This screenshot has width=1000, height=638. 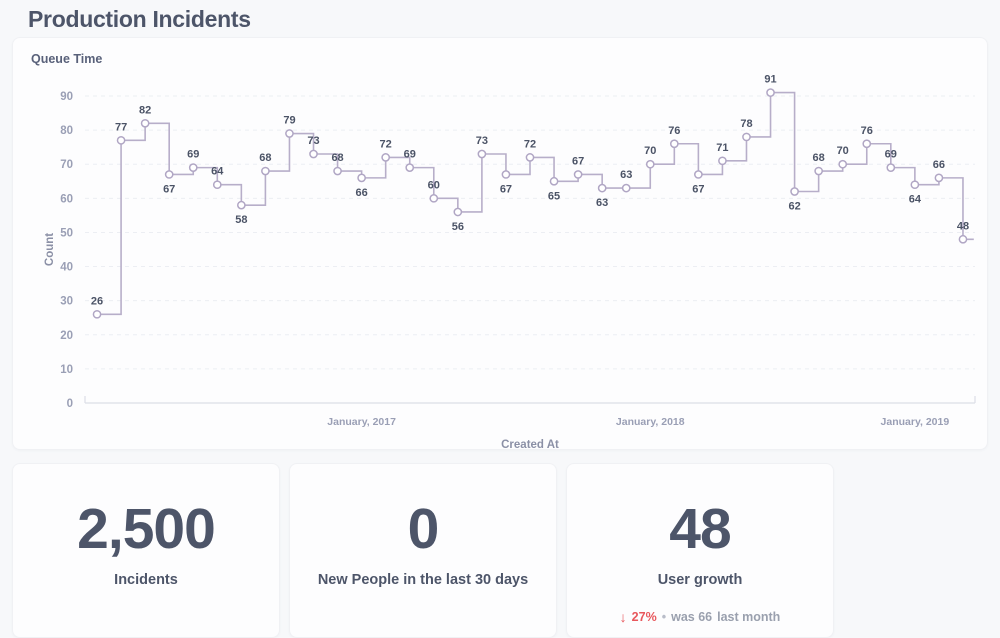 What do you see at coordinates (700, 580) in the screenshot?
I see `stat-label: User growth` at bounding box center [700, 580].